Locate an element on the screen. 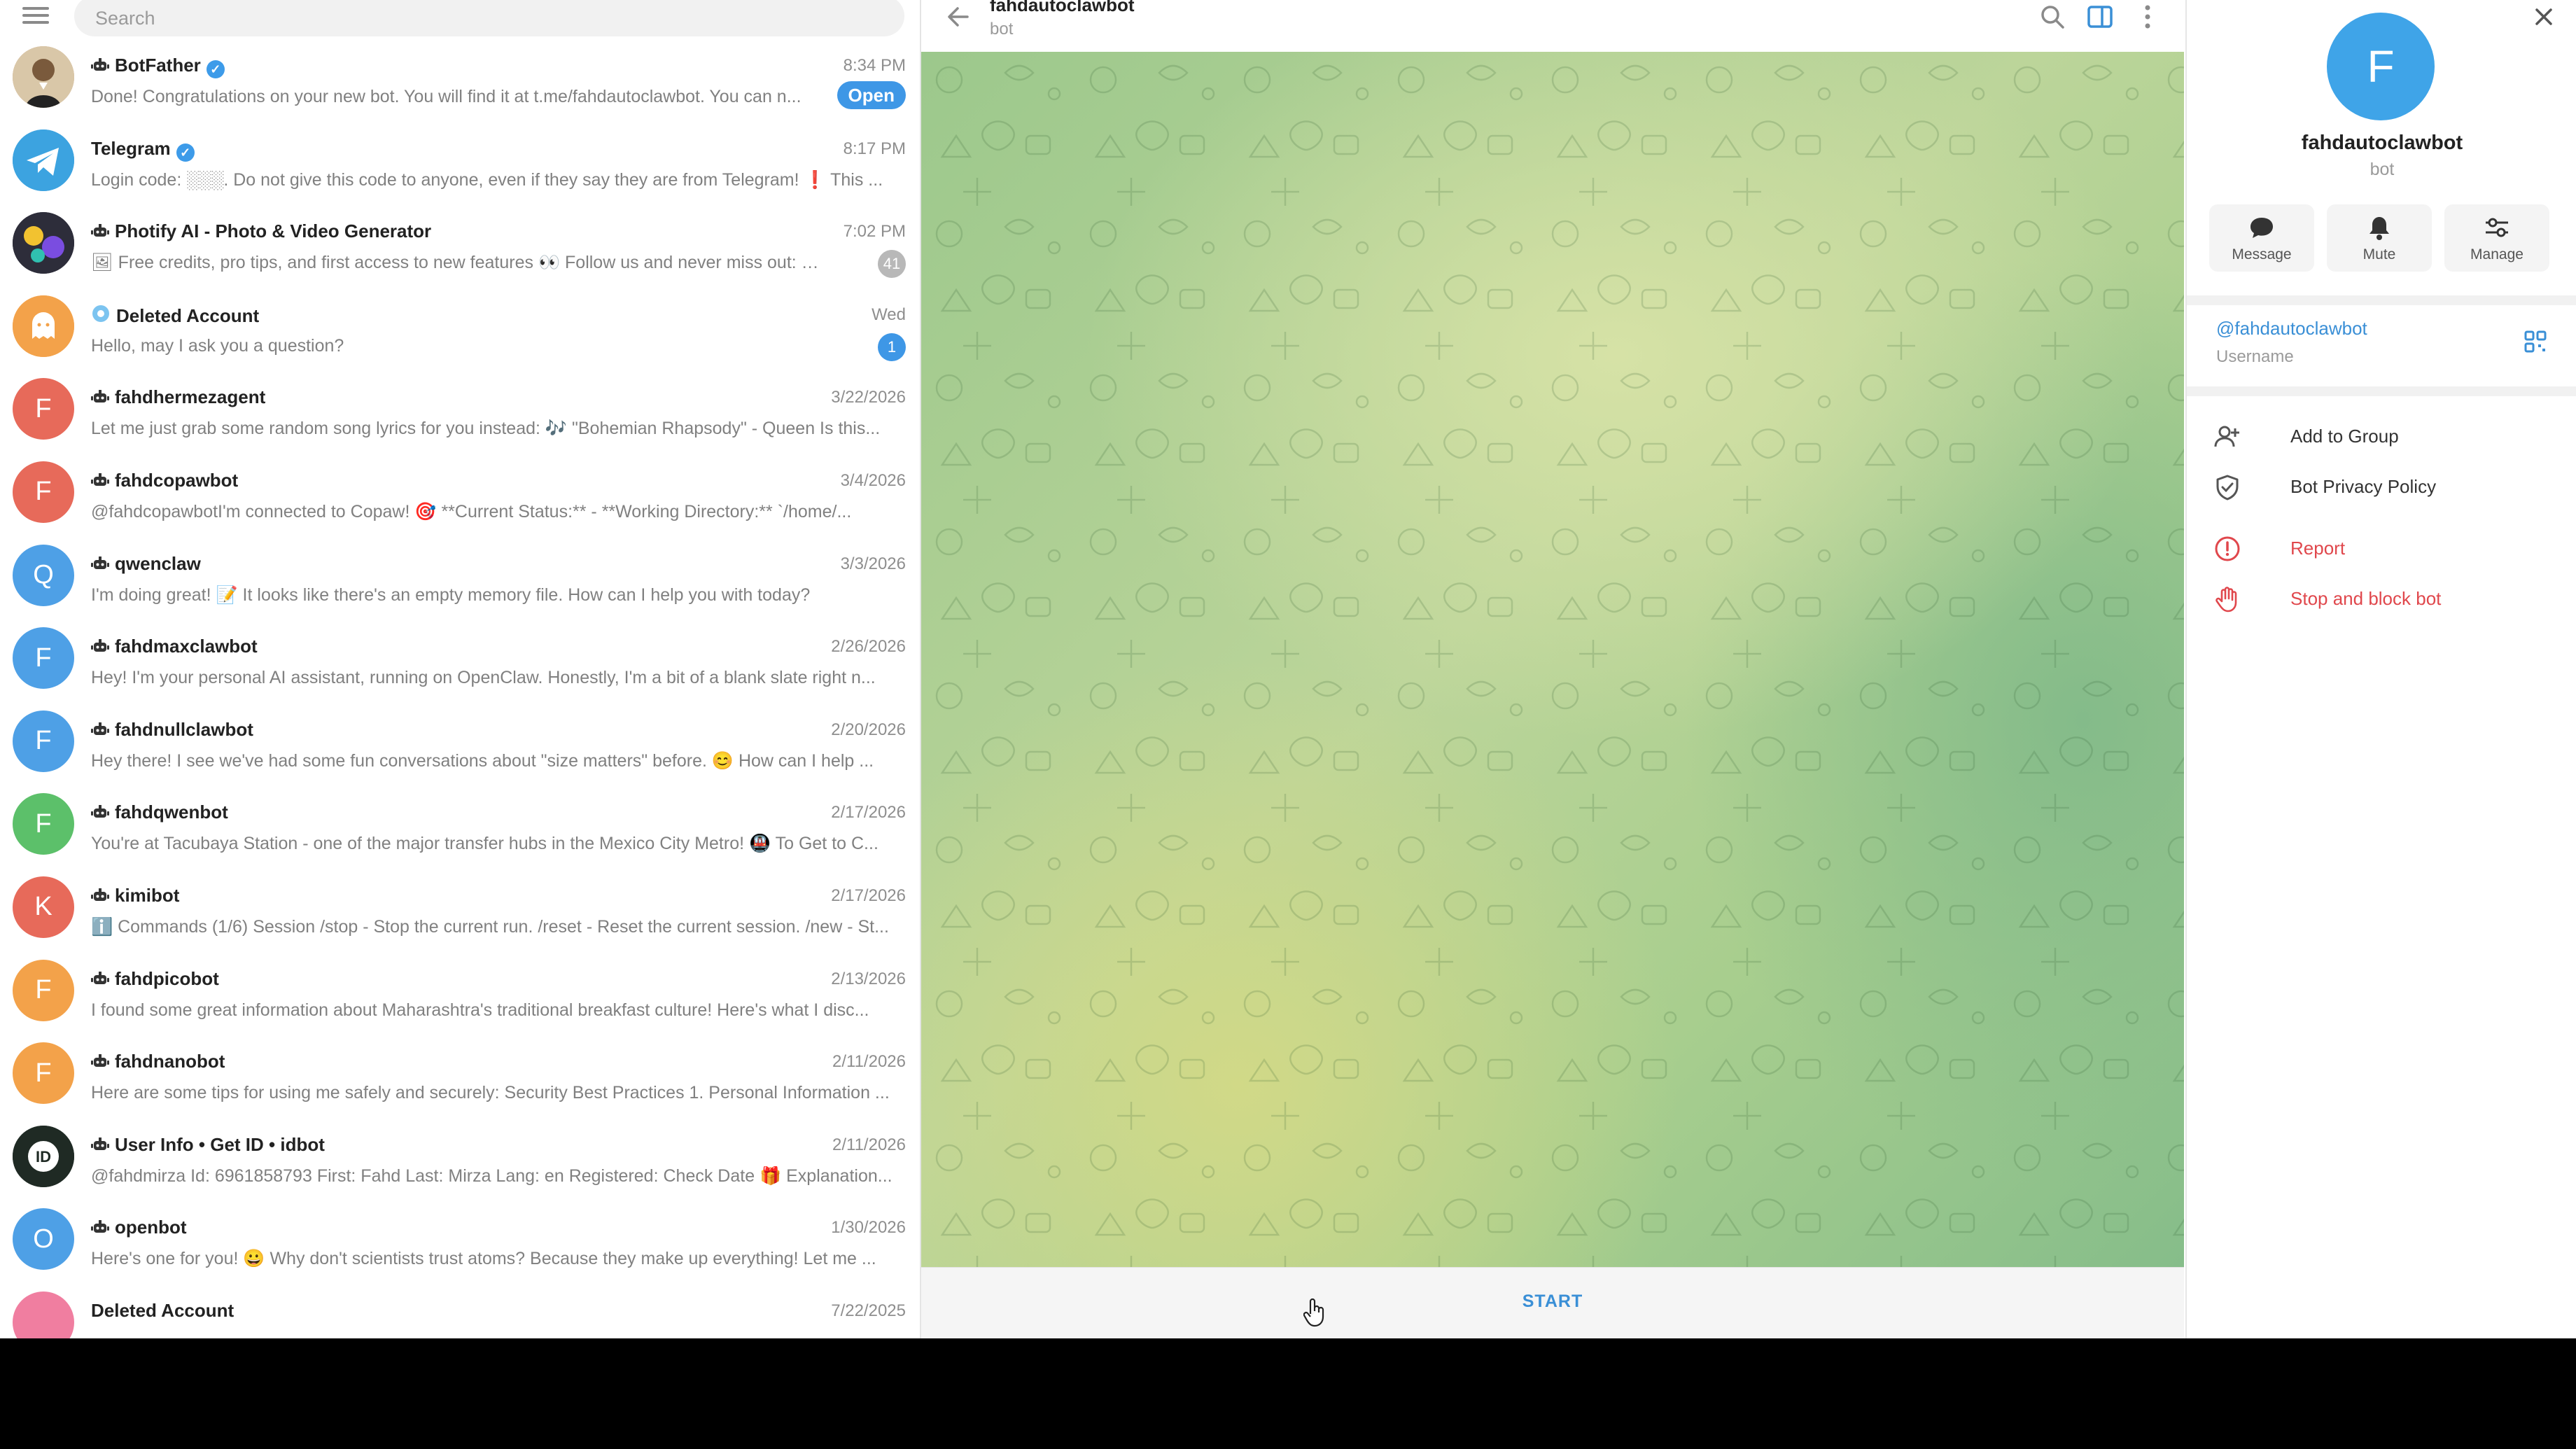 The width and height of the screenshot is (2576, 1449). manage-action-label: Manage is located at coordinates (2497, 254).